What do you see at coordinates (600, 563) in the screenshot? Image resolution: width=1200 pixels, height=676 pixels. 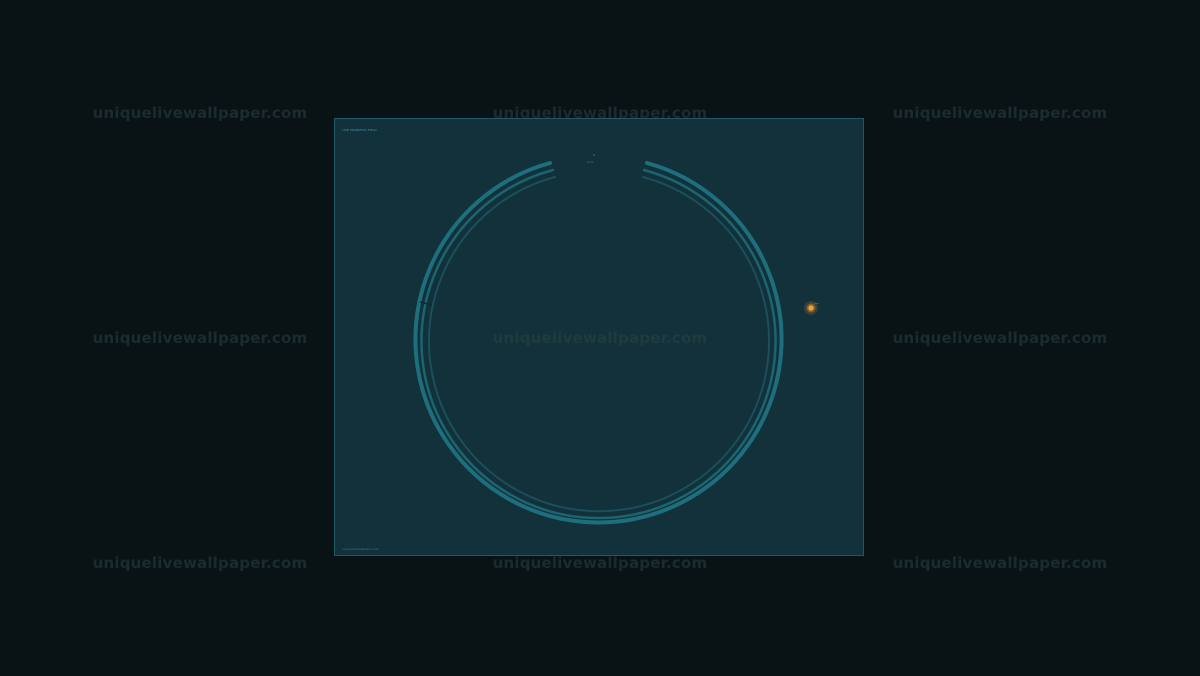 I see `watermark-bottom-center: uniquelivewallpaper.com` at bounding box center [600, 563].